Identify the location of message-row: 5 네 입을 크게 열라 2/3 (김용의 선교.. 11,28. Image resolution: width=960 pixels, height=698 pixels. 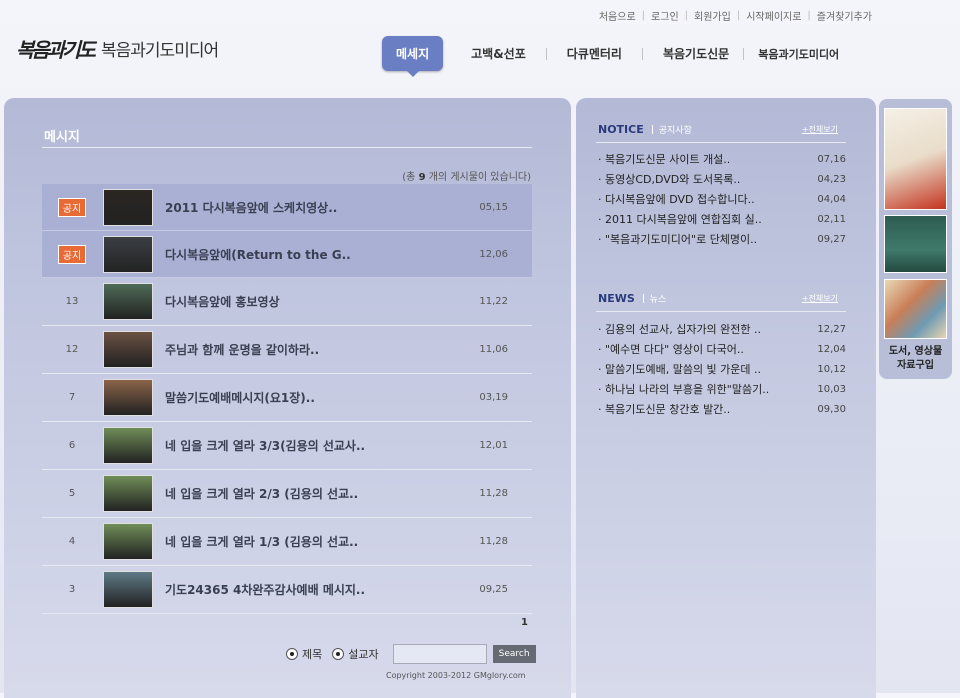
(287, 494).